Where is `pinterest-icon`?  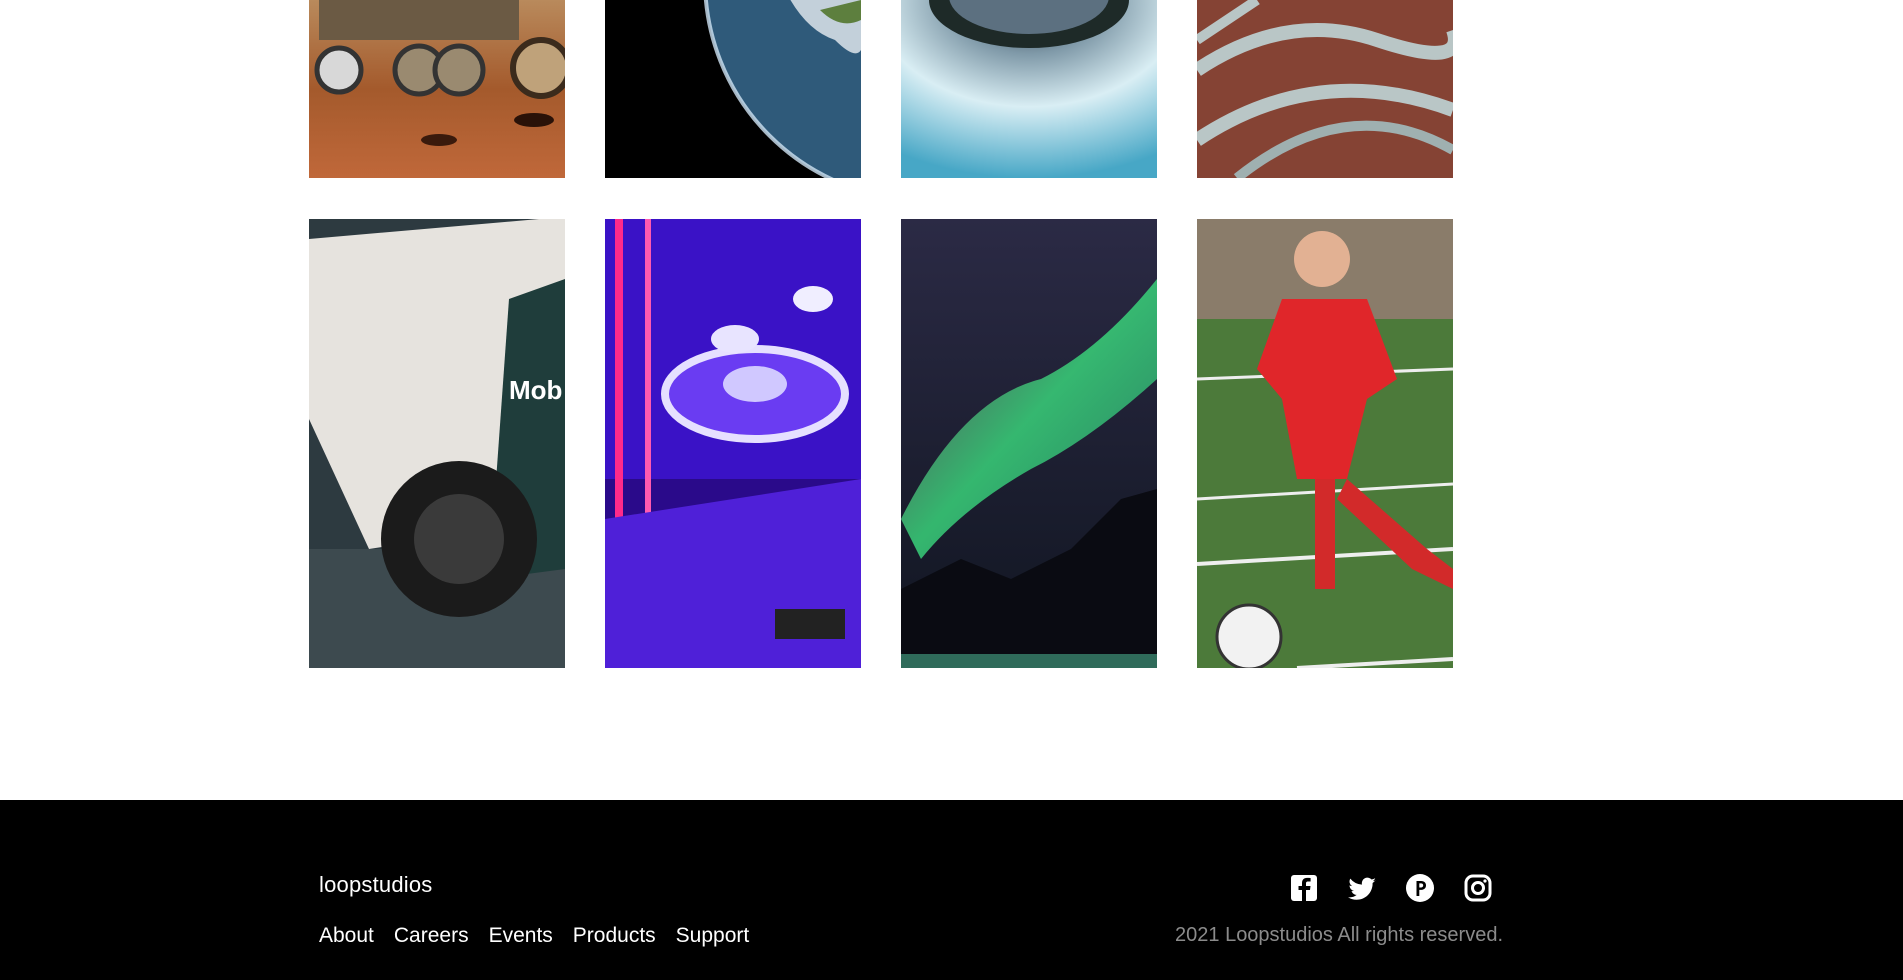
pinterest-icon is located at coordinates (1420, 888).